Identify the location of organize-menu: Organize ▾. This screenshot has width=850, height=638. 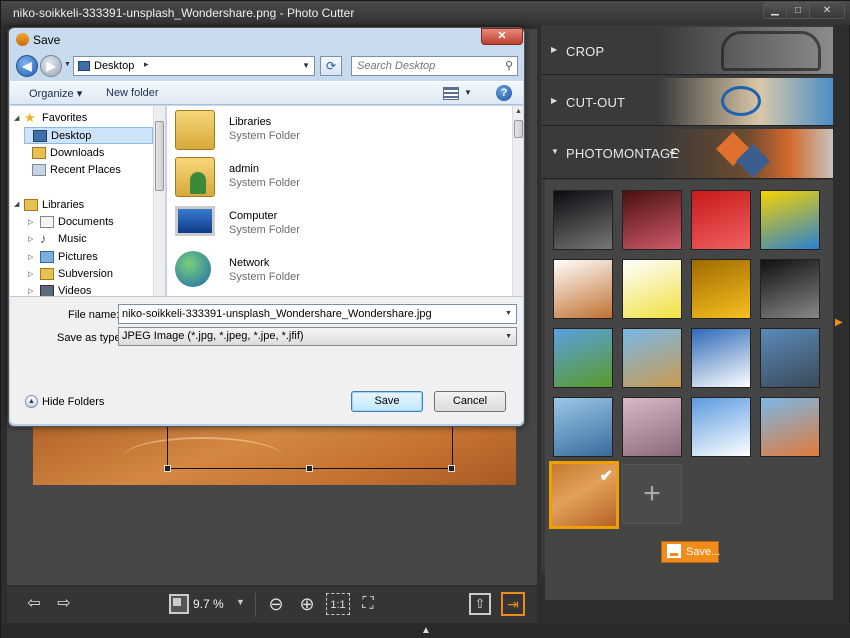
(55, 93).